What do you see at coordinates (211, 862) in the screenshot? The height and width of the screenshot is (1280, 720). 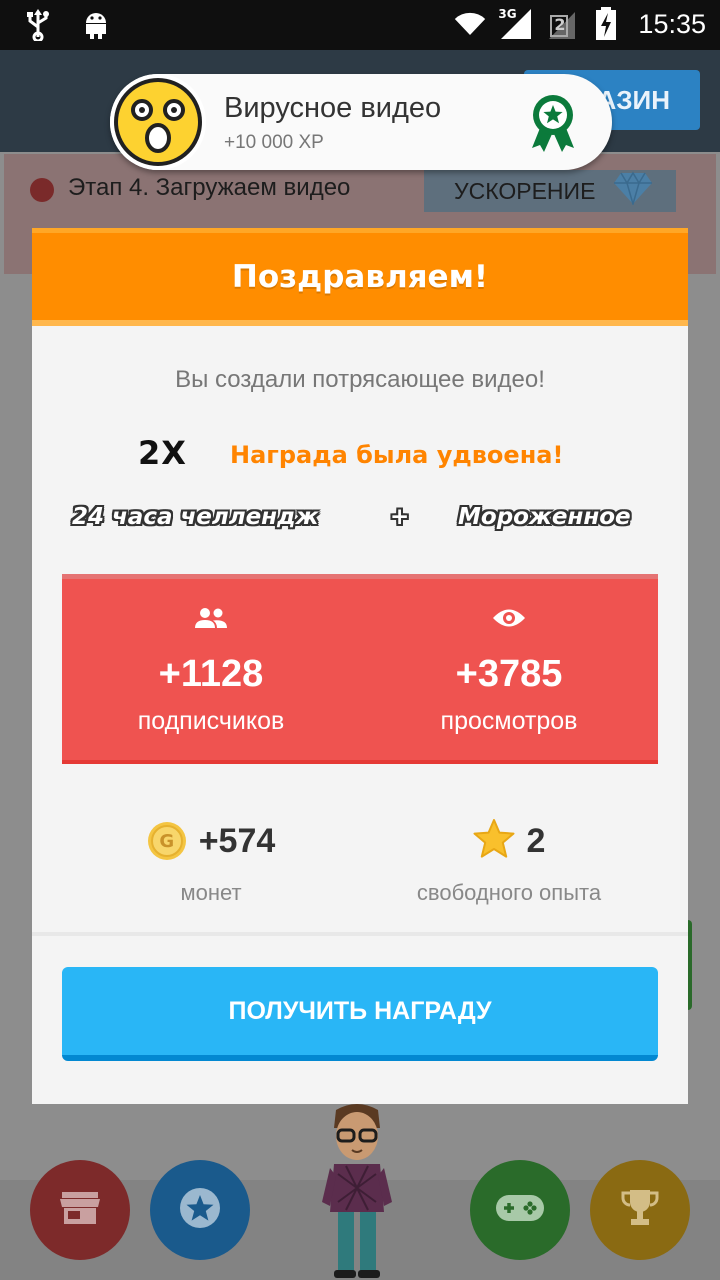 I see `coins-reward: G +574 монет` at bounding box center [211, 862].